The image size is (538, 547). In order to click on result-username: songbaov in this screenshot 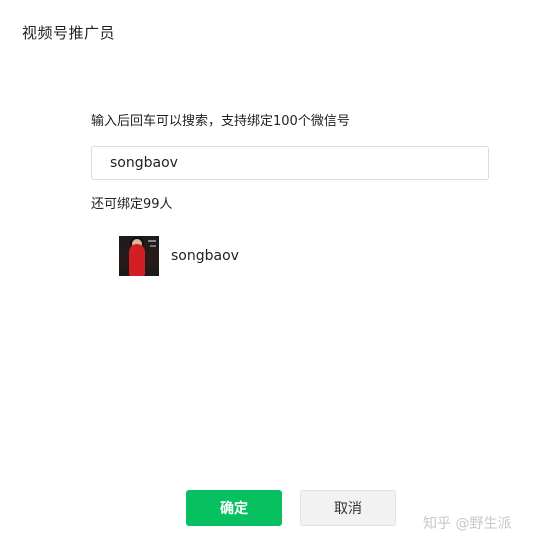, I will do `click(205, 256)`.